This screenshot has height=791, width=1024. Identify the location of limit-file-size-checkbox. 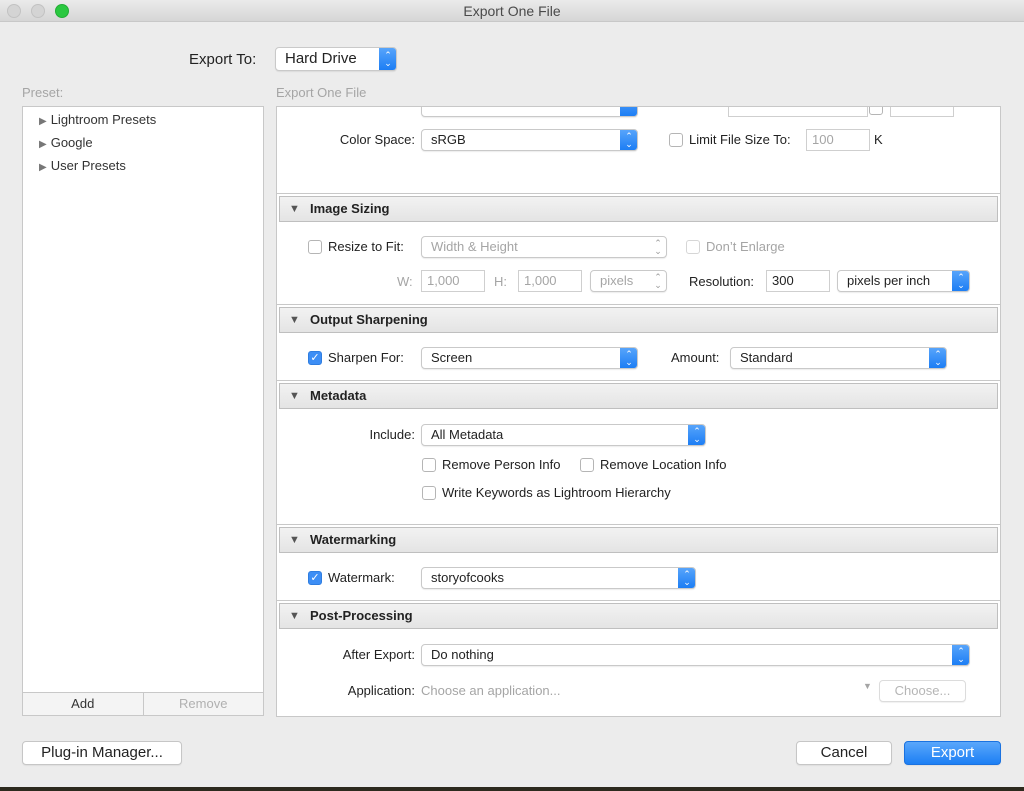
(676, 140).